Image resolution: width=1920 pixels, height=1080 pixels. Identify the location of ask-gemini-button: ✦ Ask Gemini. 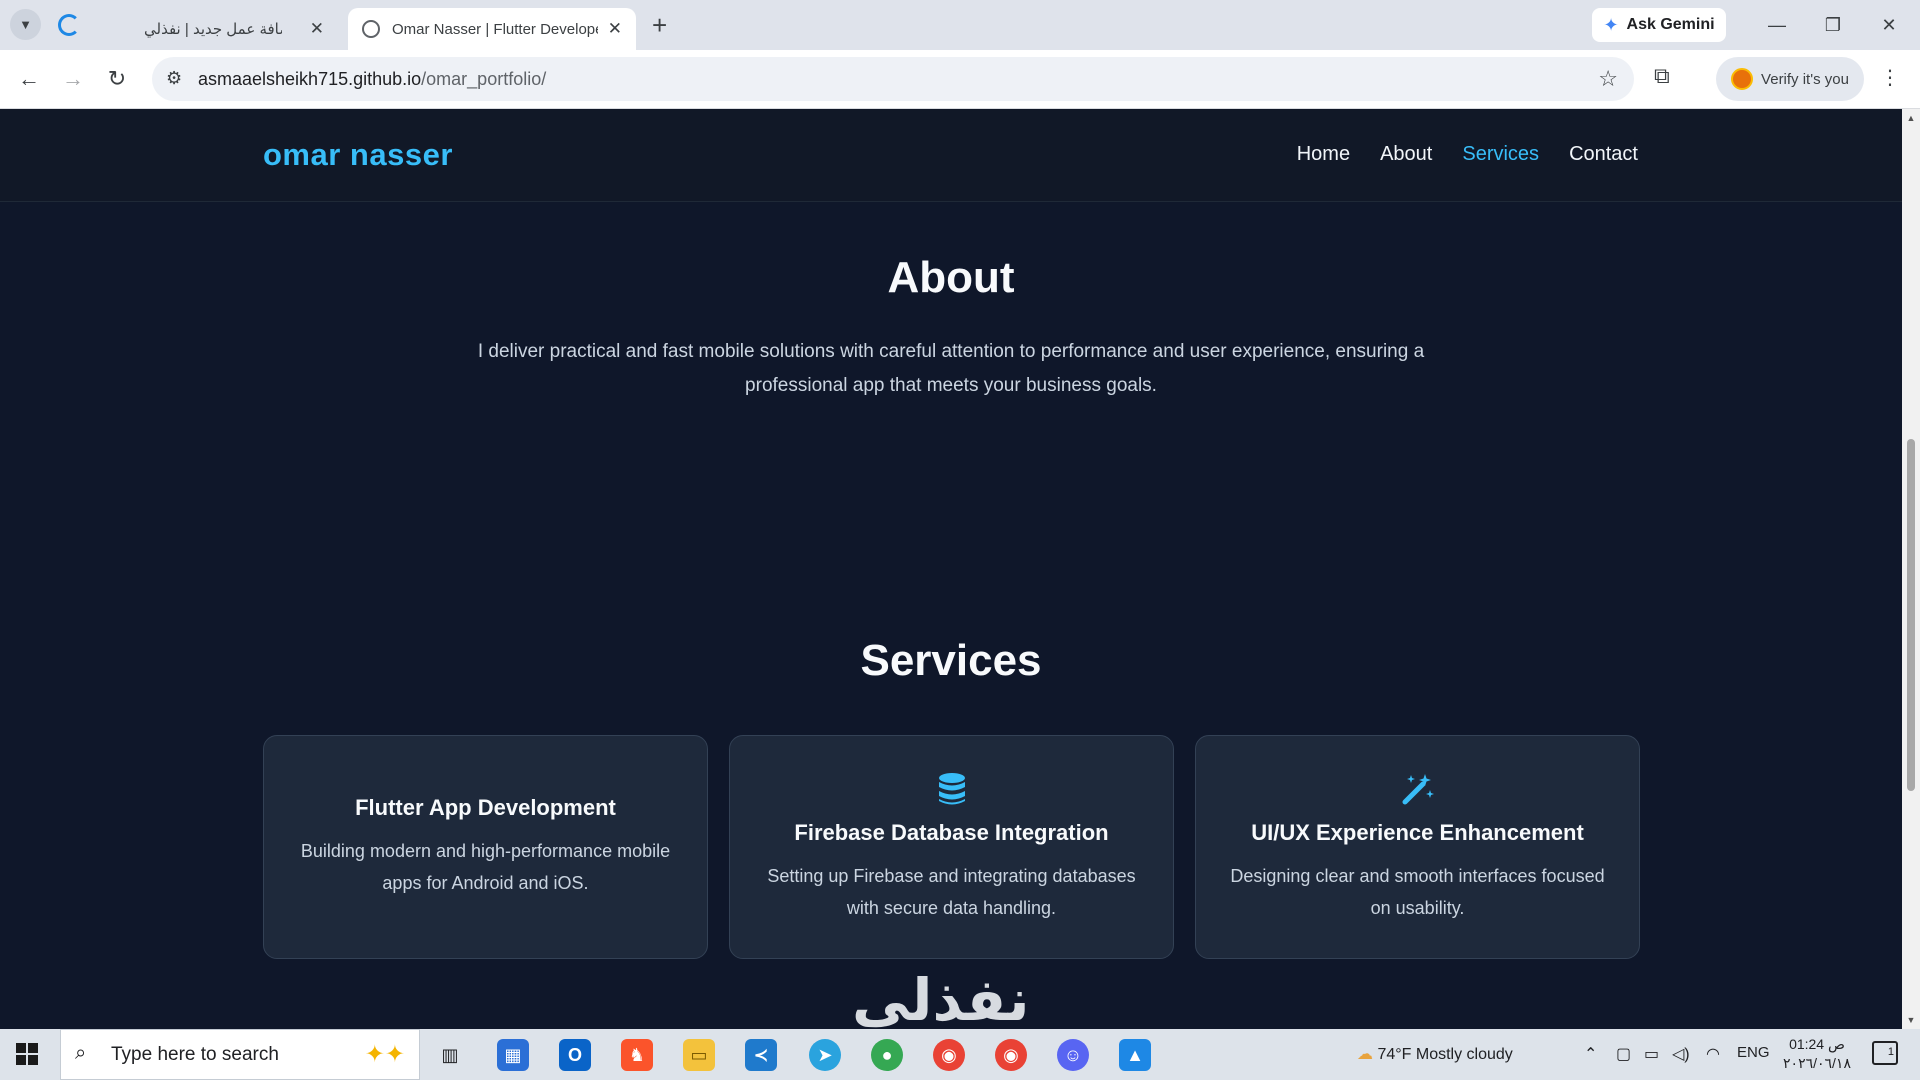
(1659, 25).